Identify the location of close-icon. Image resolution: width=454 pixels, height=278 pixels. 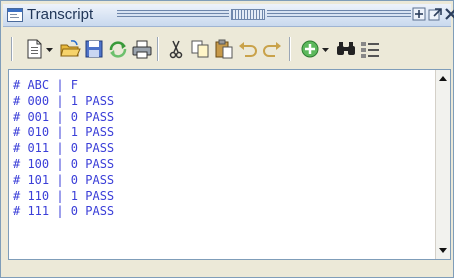
(448, 14).